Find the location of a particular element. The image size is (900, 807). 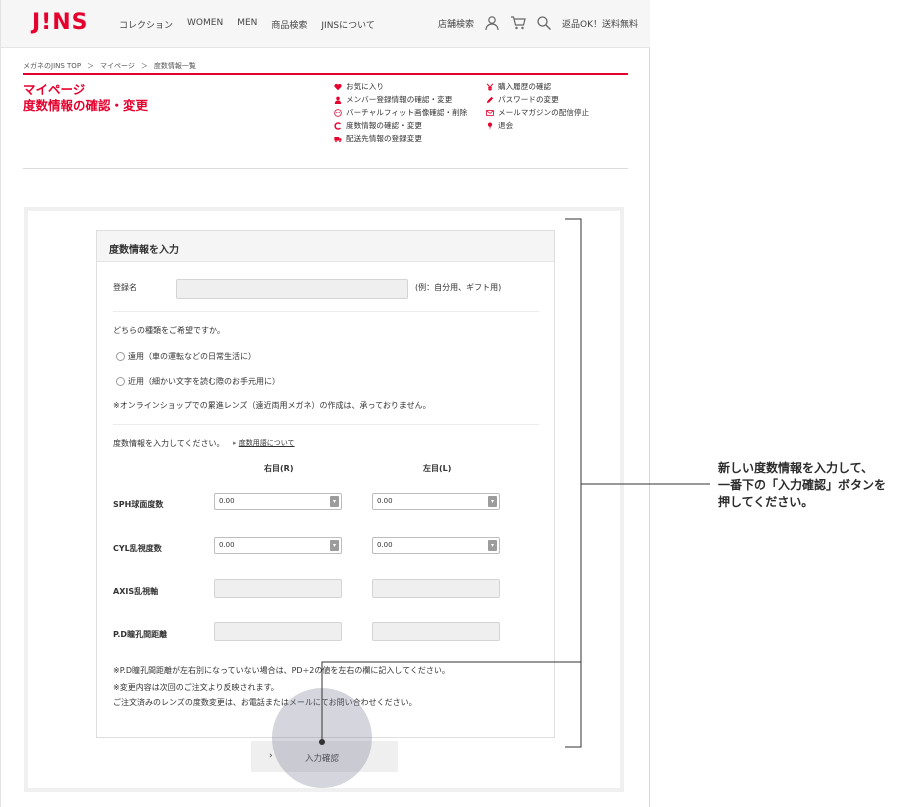

yen-icon is located at coordinates (490, 86).